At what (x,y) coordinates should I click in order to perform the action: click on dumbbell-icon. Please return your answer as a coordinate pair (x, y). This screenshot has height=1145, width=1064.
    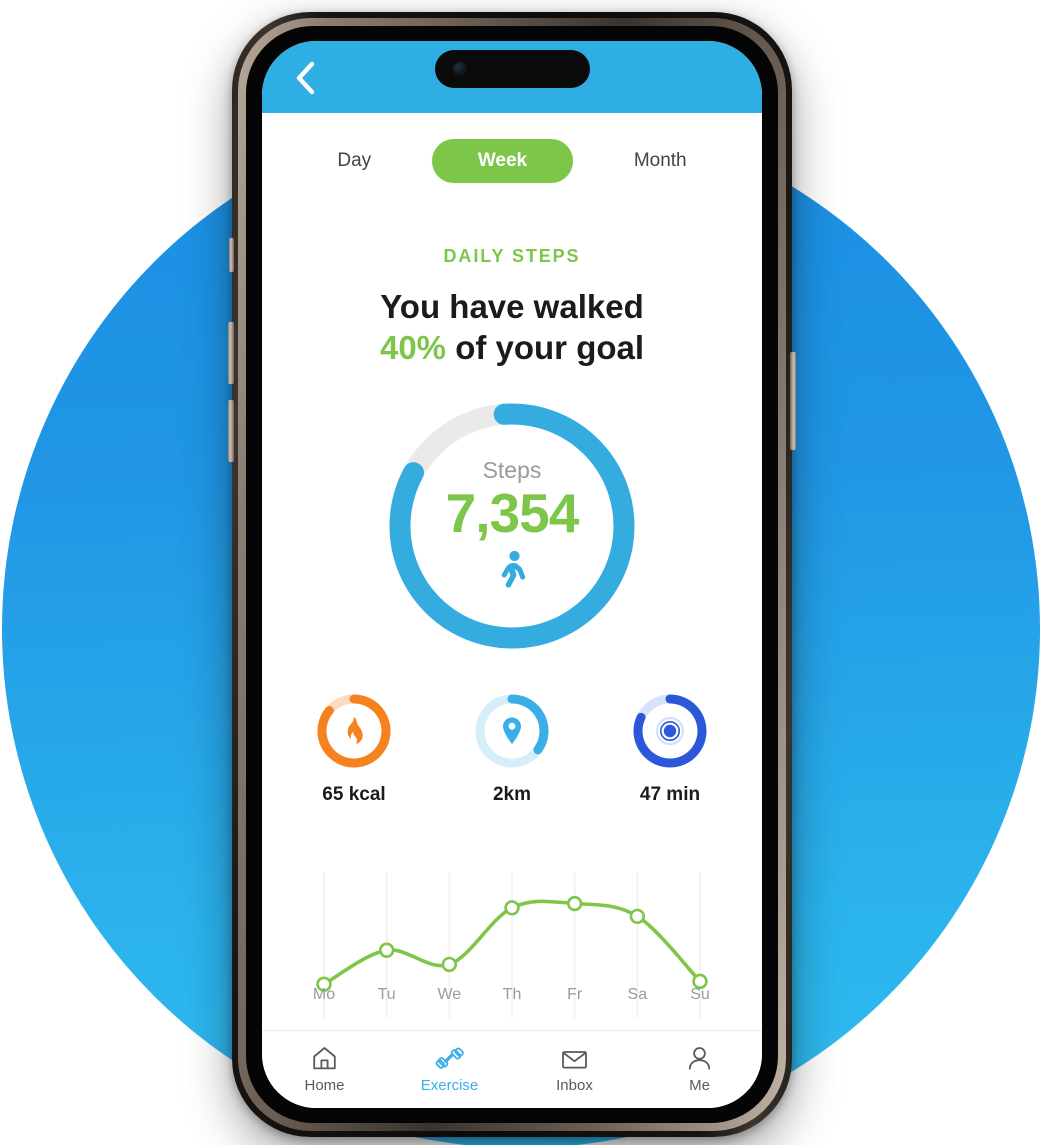
    Looking at the image, I should click on (449, 1058).